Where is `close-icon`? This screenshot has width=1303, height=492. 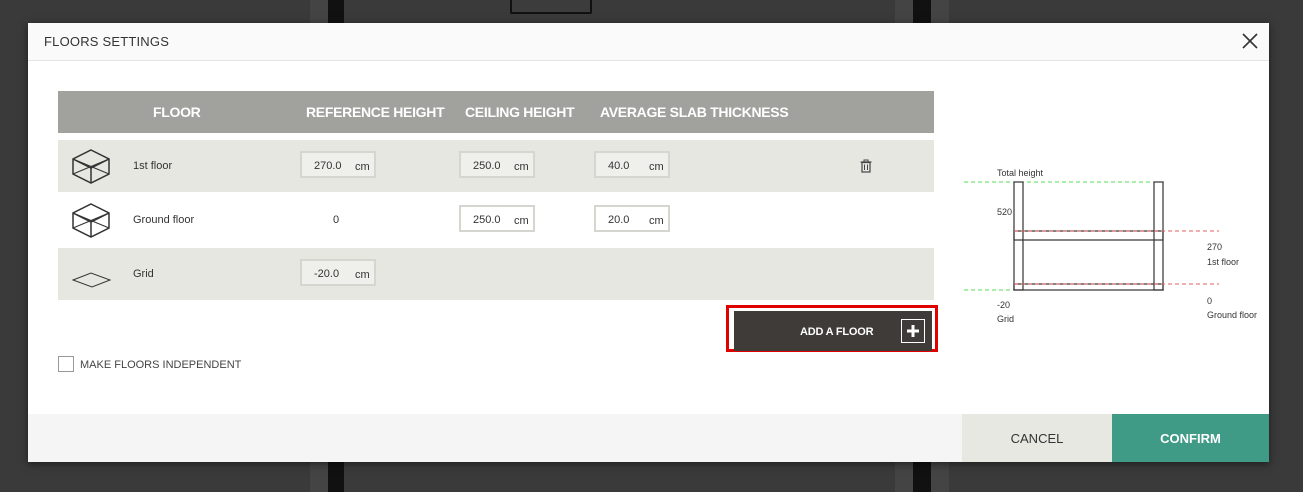
close-icon is located at coordinates (1250, 41).